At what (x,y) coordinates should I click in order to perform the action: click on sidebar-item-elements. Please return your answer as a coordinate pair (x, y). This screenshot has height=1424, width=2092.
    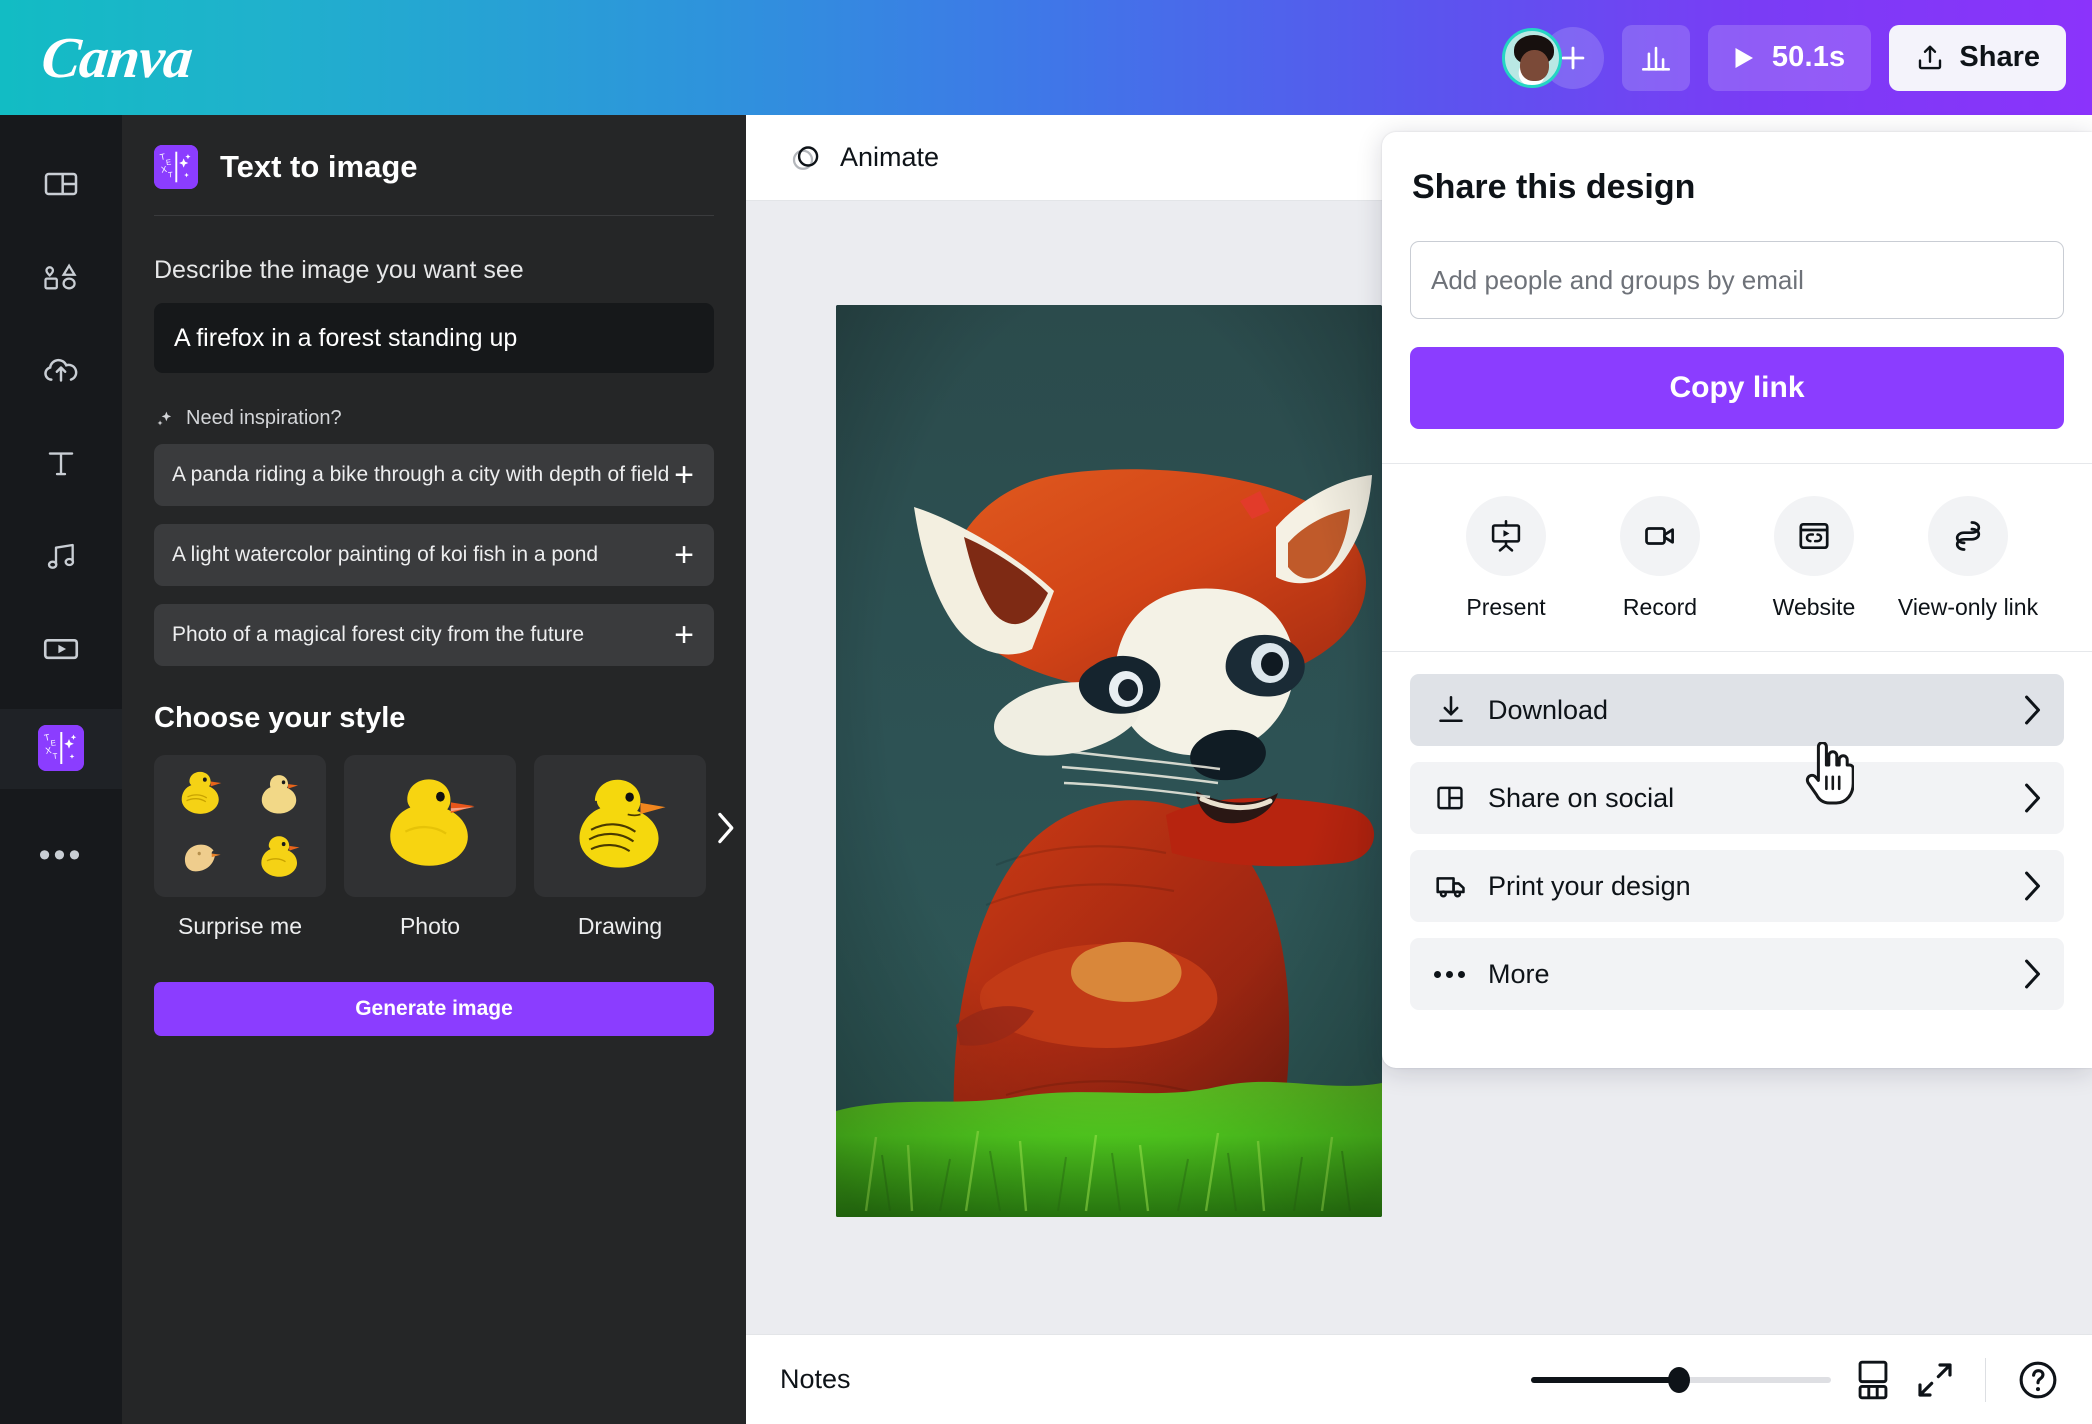
    Looking at the image, I should click on (61, 276).